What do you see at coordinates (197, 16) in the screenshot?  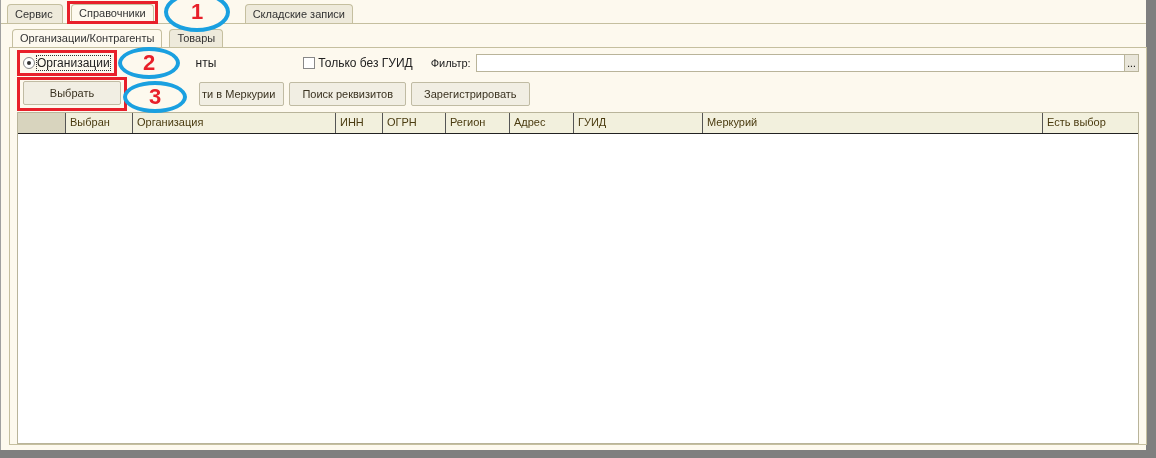 I see `step-callout: 1` at bounding box center [197, 16].